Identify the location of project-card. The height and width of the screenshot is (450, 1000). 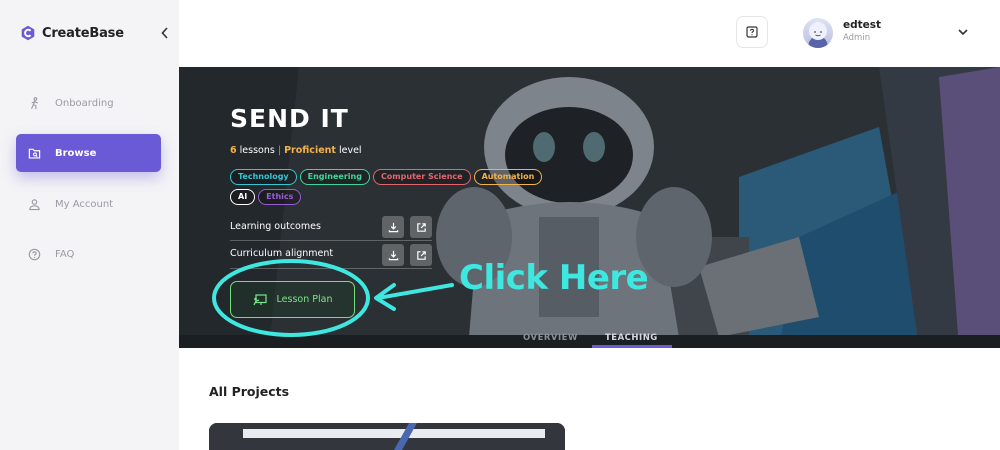
(387, 436).